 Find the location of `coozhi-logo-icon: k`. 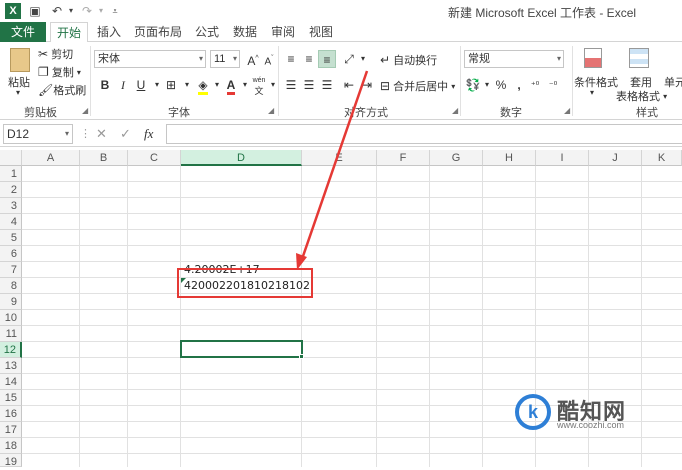

coozhi-logo-icon: k is located at coordinates (533, 412).